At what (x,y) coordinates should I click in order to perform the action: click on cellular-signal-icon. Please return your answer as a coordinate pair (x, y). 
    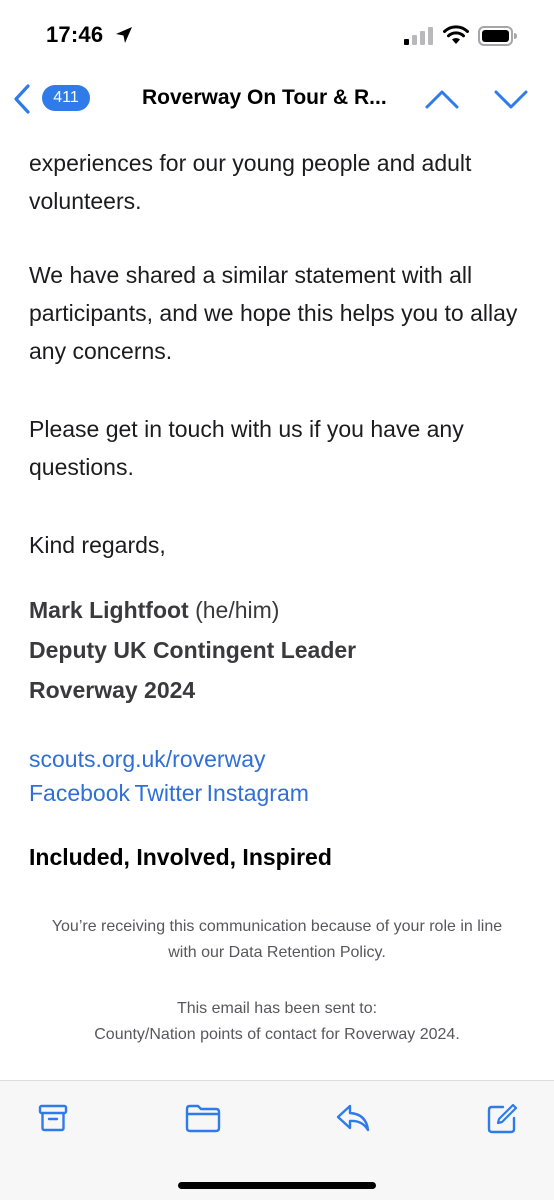
    Looking at the image, I should click on (418, 36).